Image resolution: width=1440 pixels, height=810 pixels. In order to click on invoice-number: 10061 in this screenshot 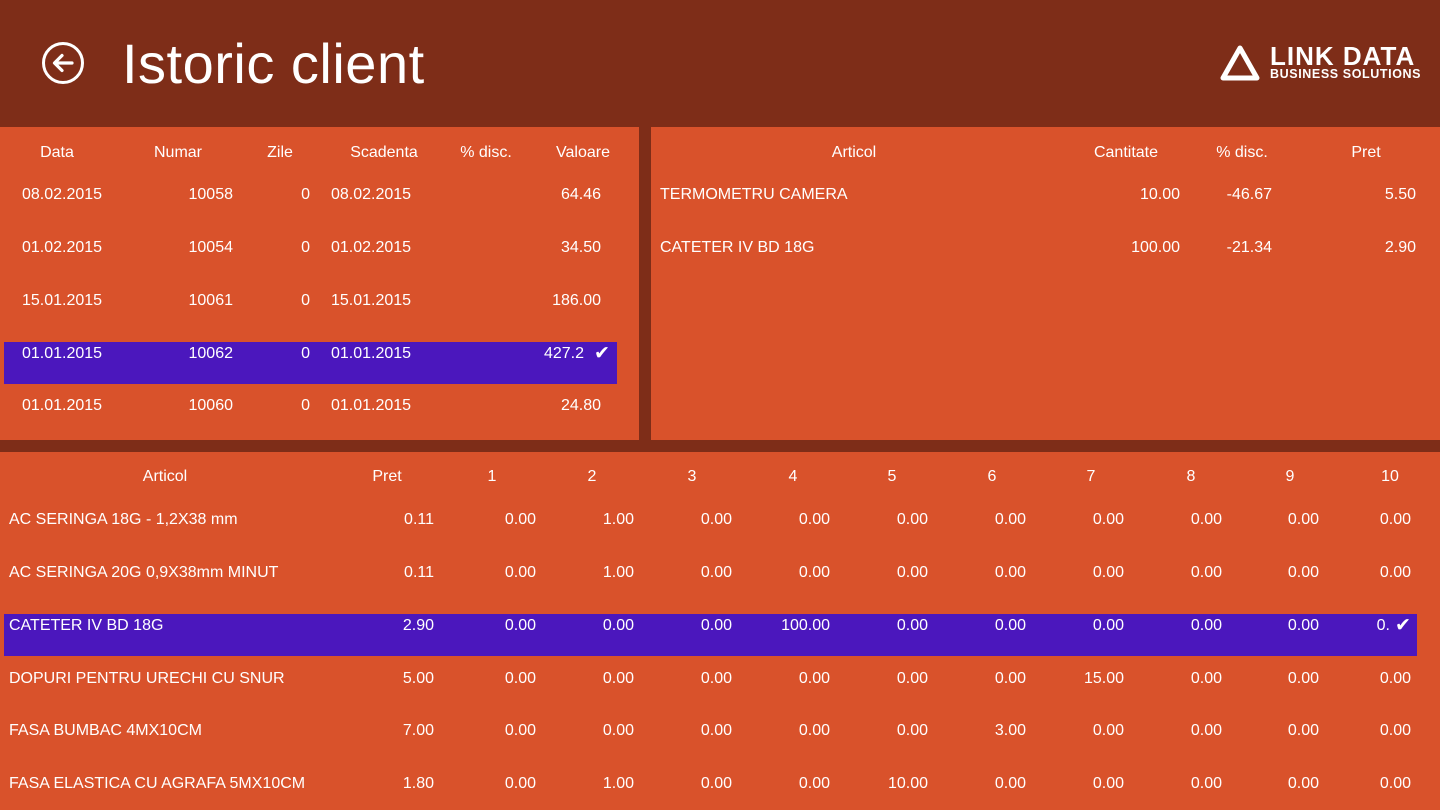, I will do `click(211, 300)`.